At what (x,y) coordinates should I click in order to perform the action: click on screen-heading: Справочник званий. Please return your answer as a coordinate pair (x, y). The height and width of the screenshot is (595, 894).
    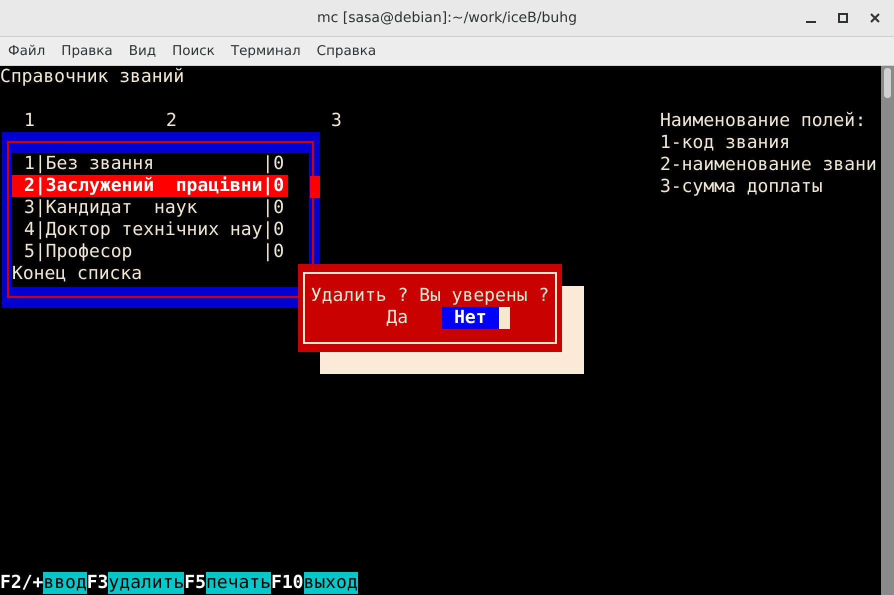
    Looking at the image, I should click on (92, 77).